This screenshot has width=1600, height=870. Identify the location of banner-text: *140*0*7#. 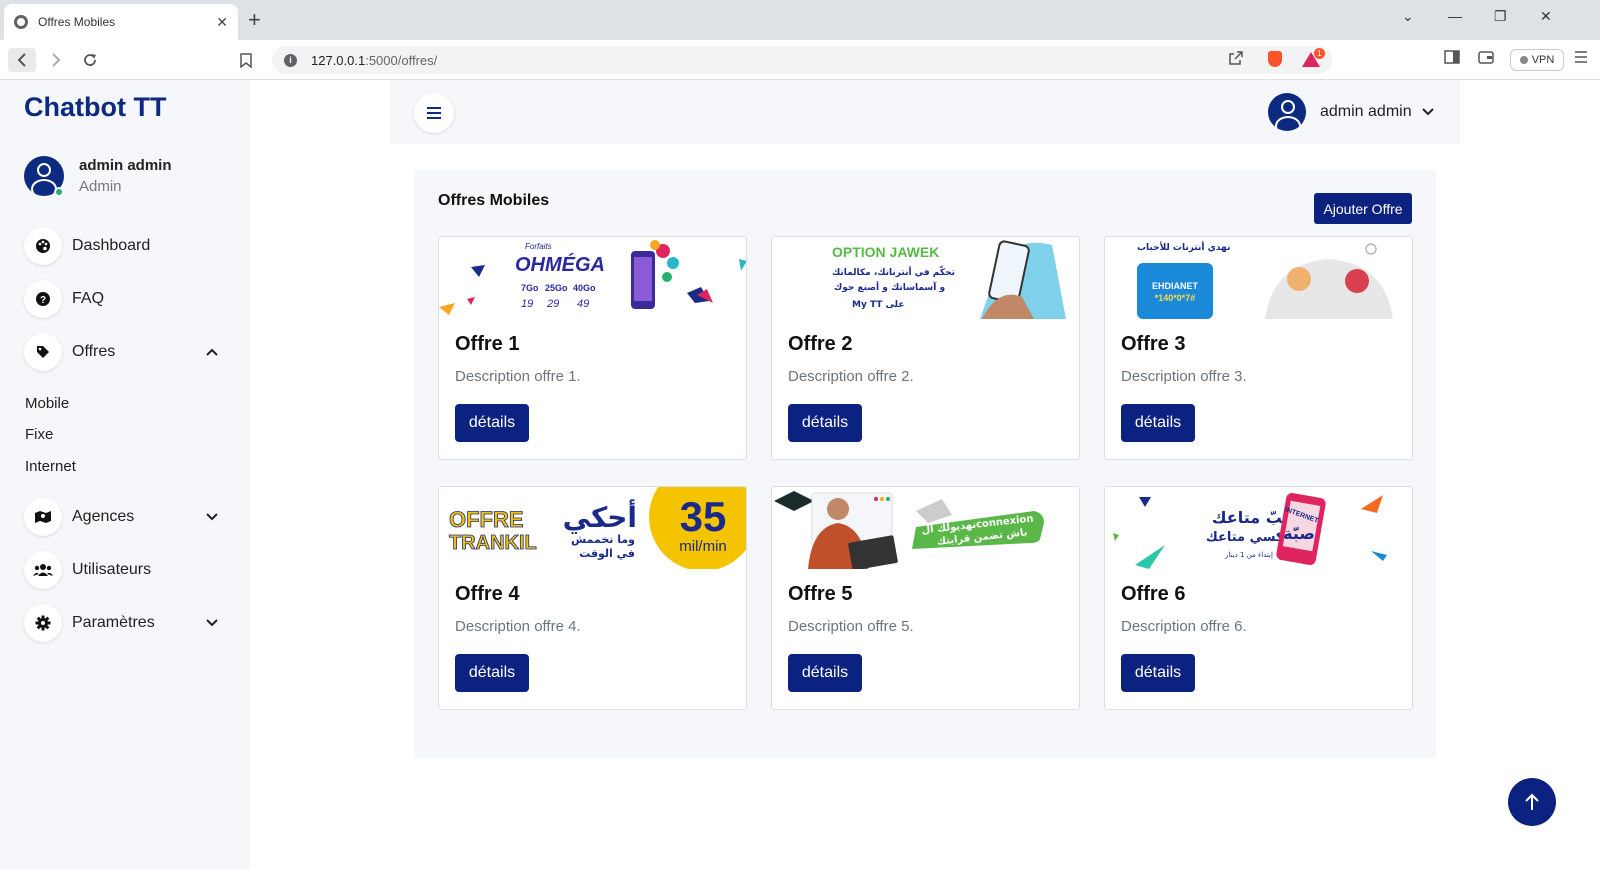
(1175, 298).